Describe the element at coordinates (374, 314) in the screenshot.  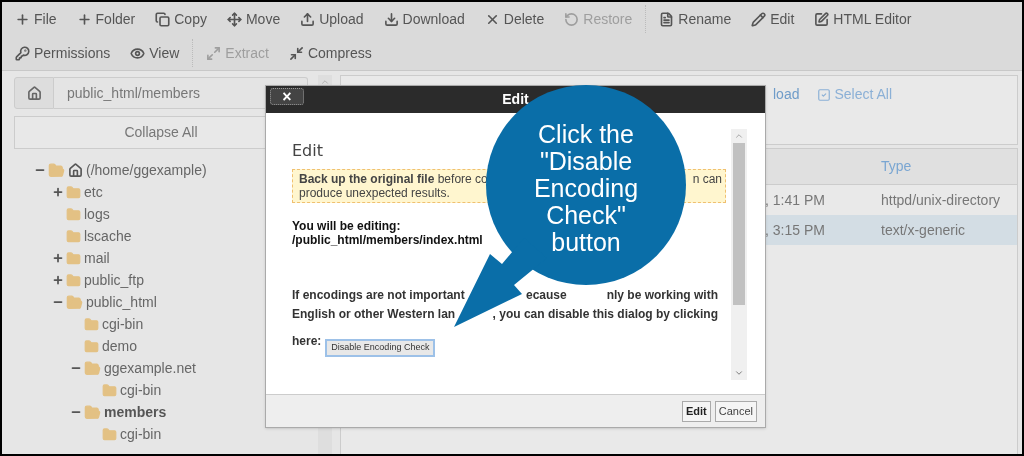
I see `paragraph-text: English or other Western lan` at that location.